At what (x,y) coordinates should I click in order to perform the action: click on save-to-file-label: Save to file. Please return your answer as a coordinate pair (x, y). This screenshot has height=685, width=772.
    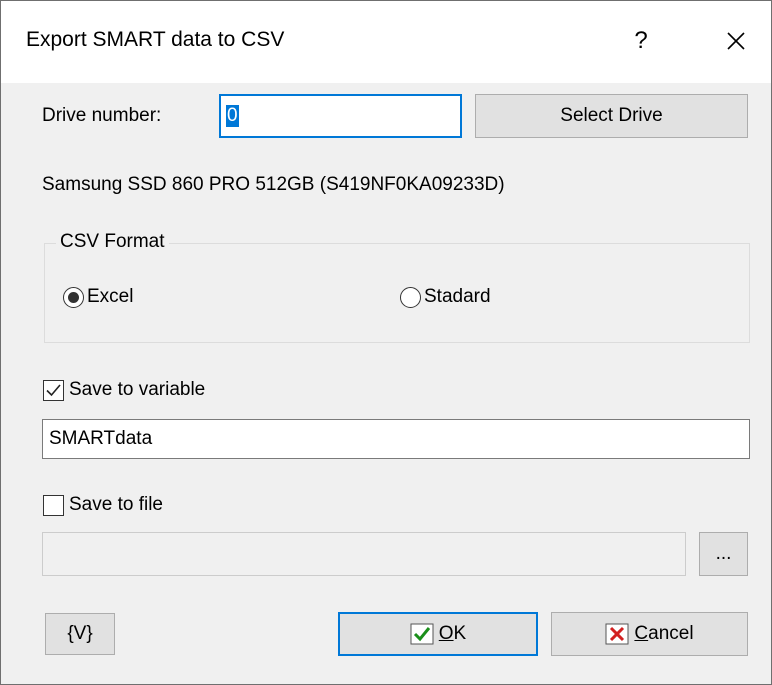
    Looking at the image, I should click on (116, 504).